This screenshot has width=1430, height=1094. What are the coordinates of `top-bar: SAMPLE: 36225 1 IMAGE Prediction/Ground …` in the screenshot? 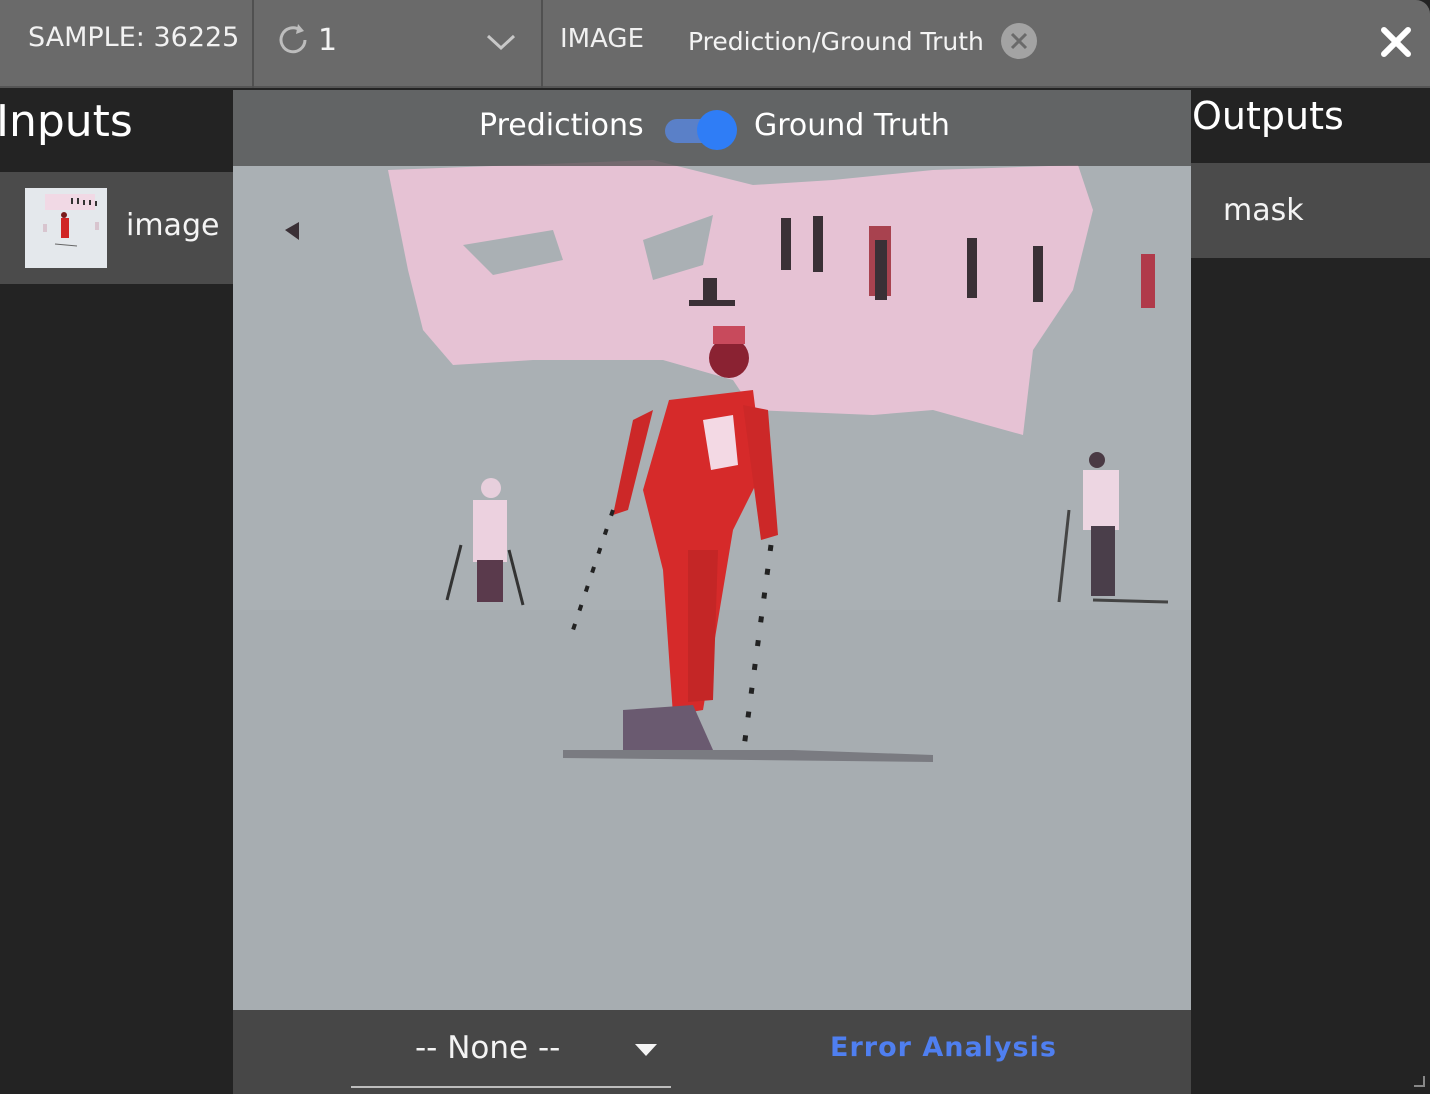 It's located at (715, 44).